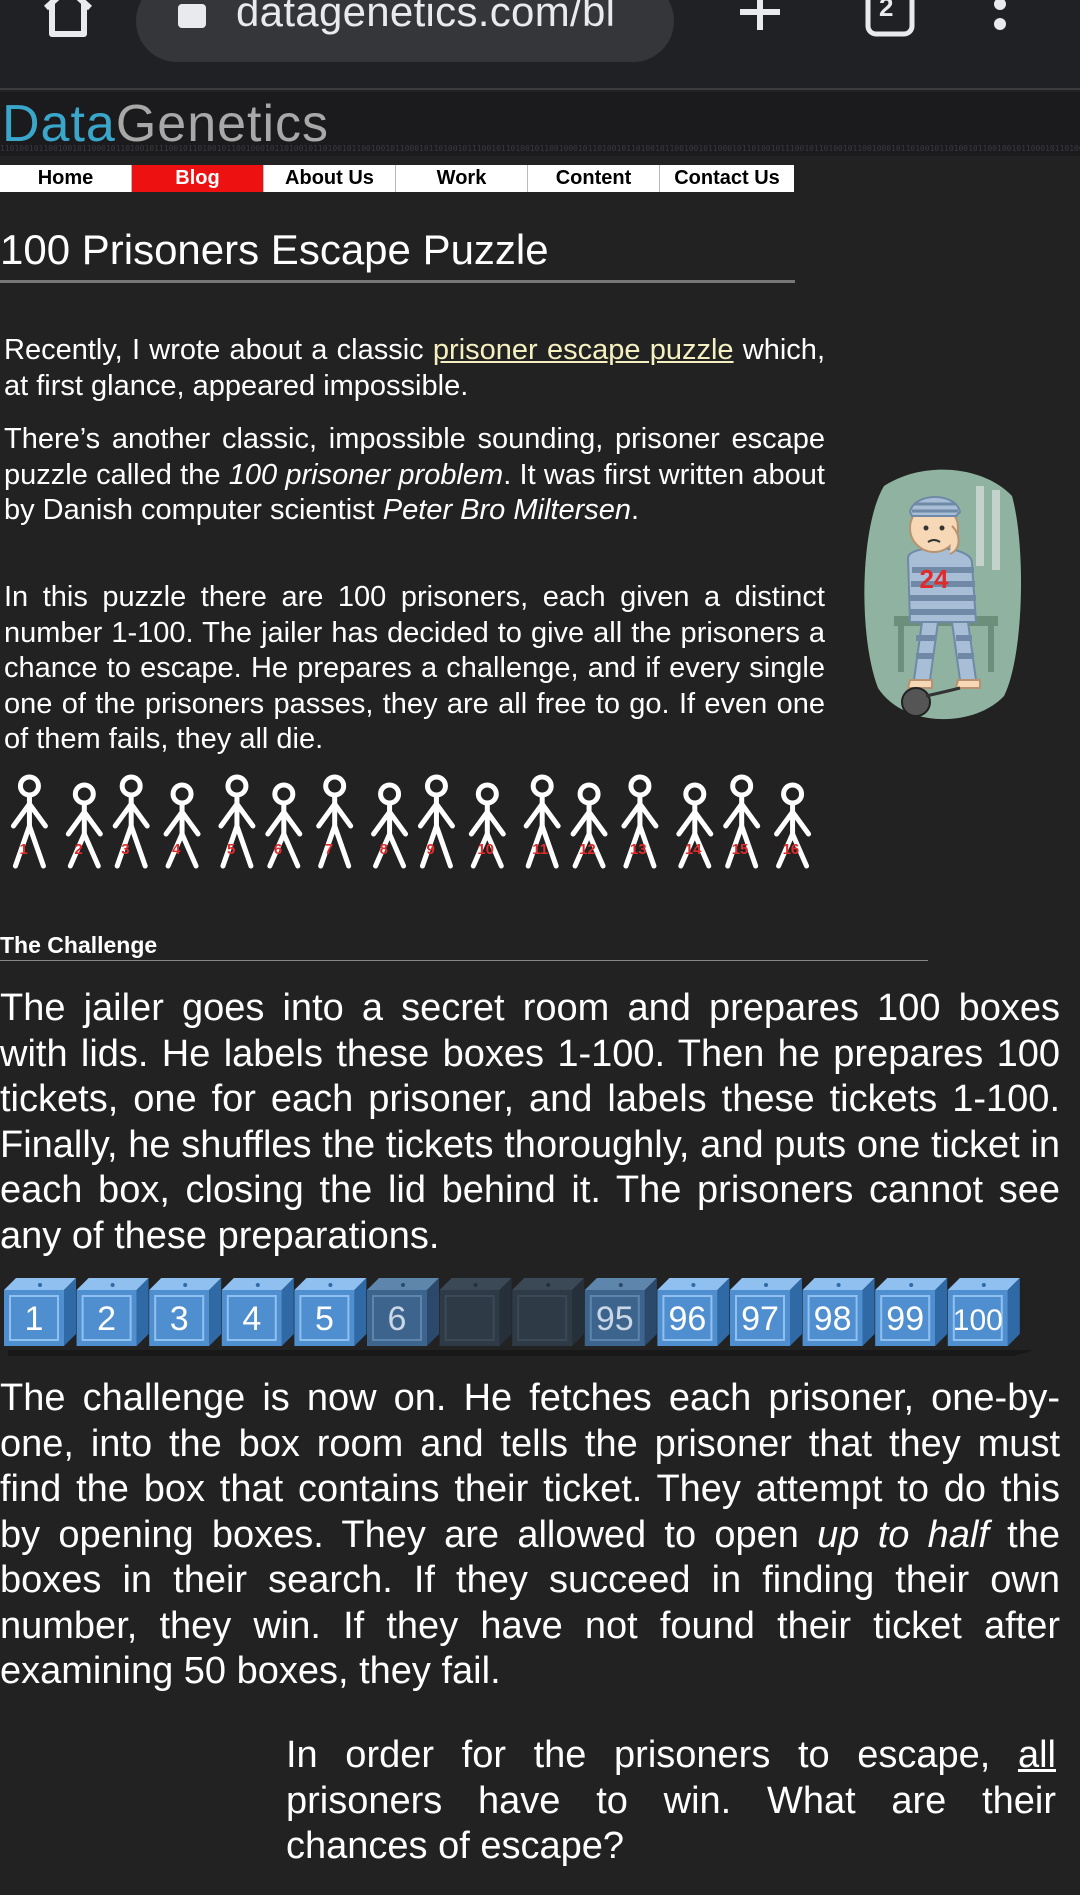 The height and width of the screenshot is (1895, 1080). Describe the element at coordinates (693, 849) in the screenshot. I see `stick-figure-number: 14` at that location.